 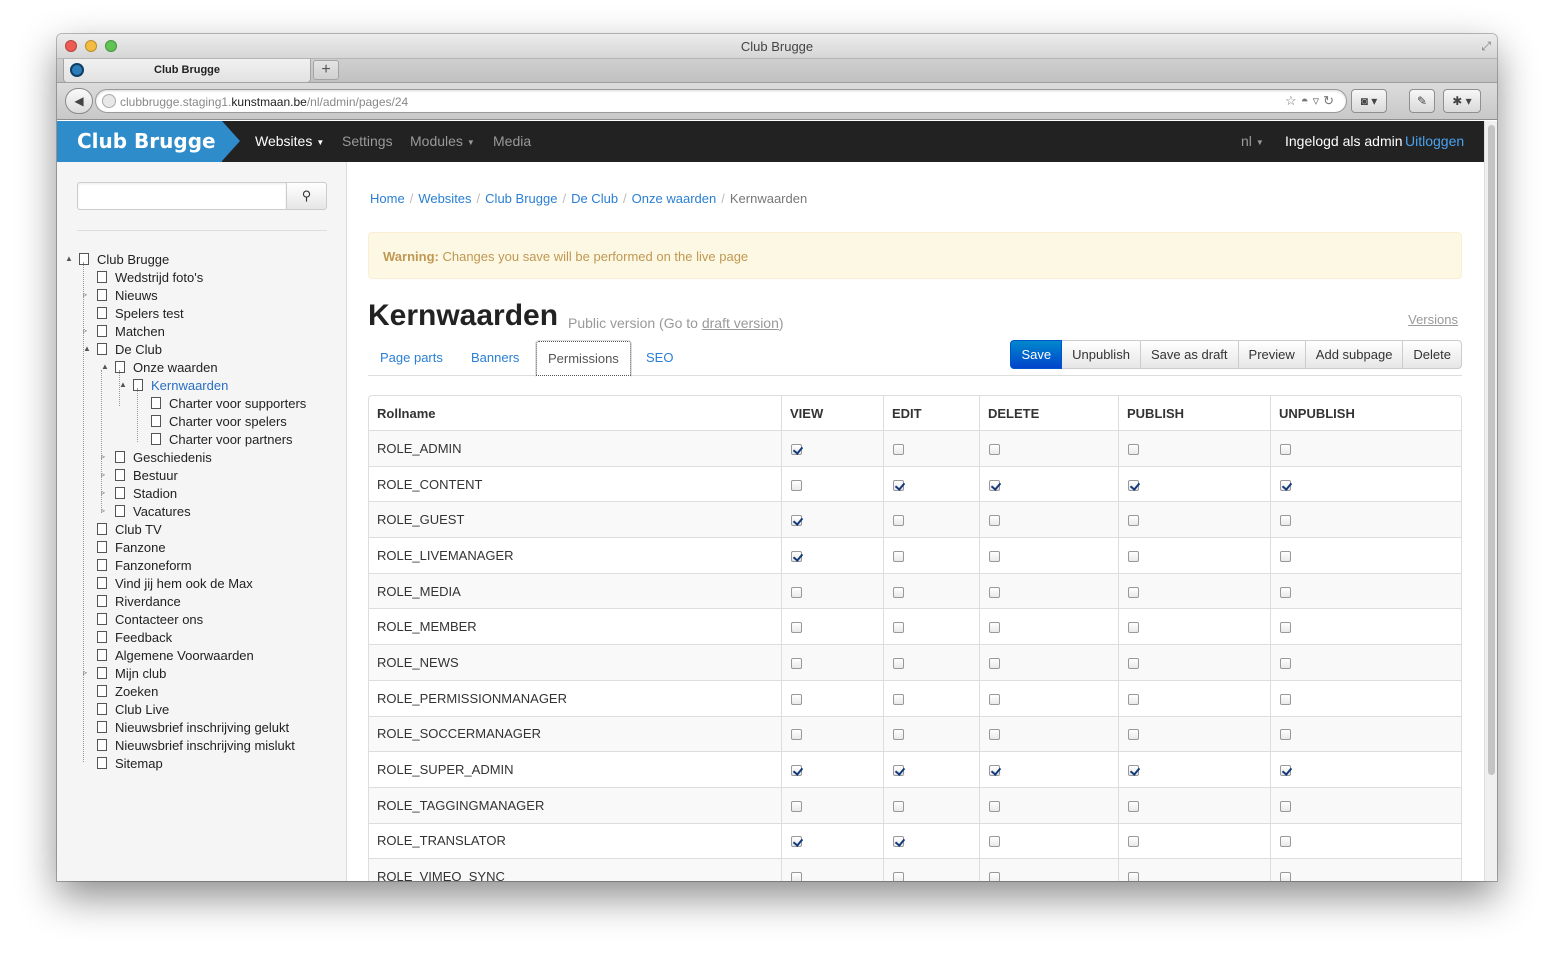 What do you see at coordinates (182, 196) in the screenshot?
I see `search-input` at bounding box center [182, 196].